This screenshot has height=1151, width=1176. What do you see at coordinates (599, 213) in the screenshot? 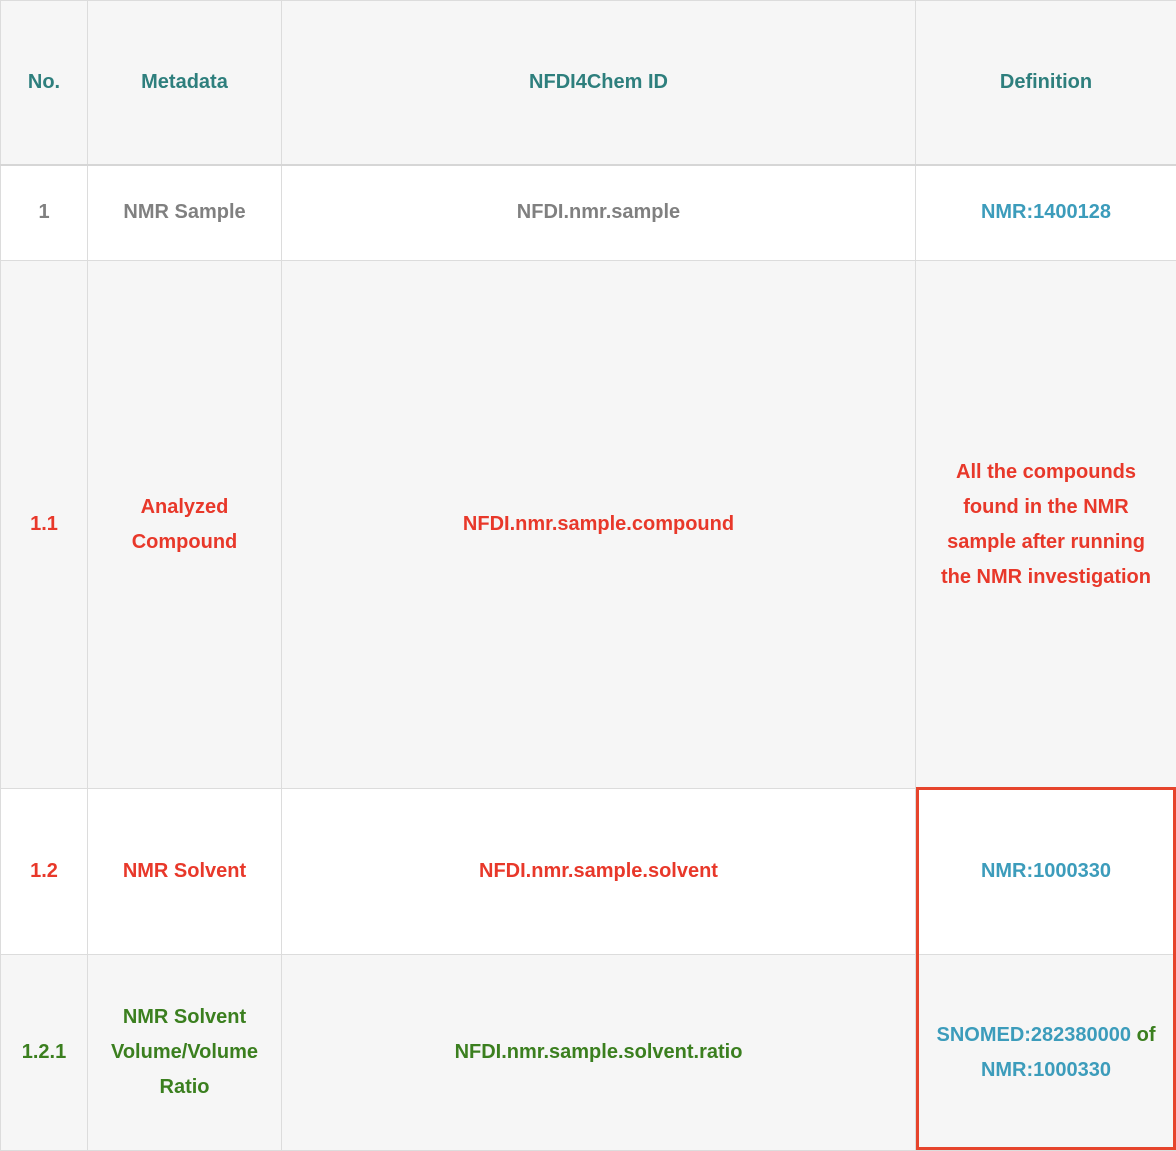
I see `row-id: NFDI.nmr.sample` at bounding box center [599, 213].